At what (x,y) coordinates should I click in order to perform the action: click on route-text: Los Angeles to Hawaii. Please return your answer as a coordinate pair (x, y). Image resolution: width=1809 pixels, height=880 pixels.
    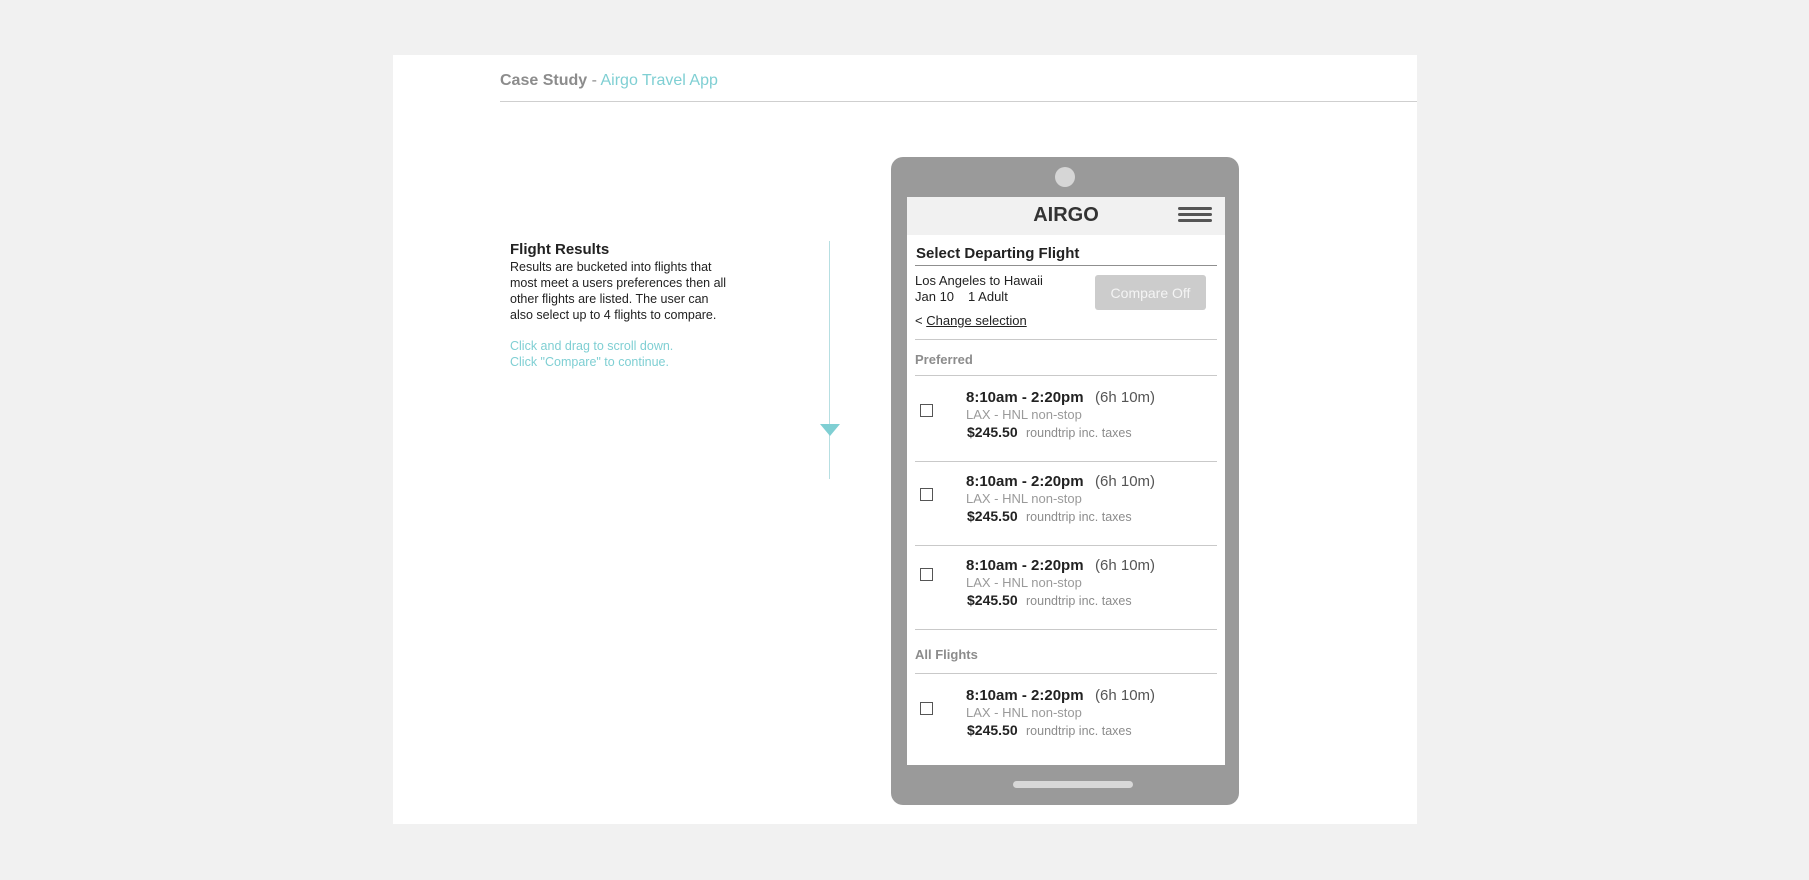
    Looking at the image, I should click on (979, 280).